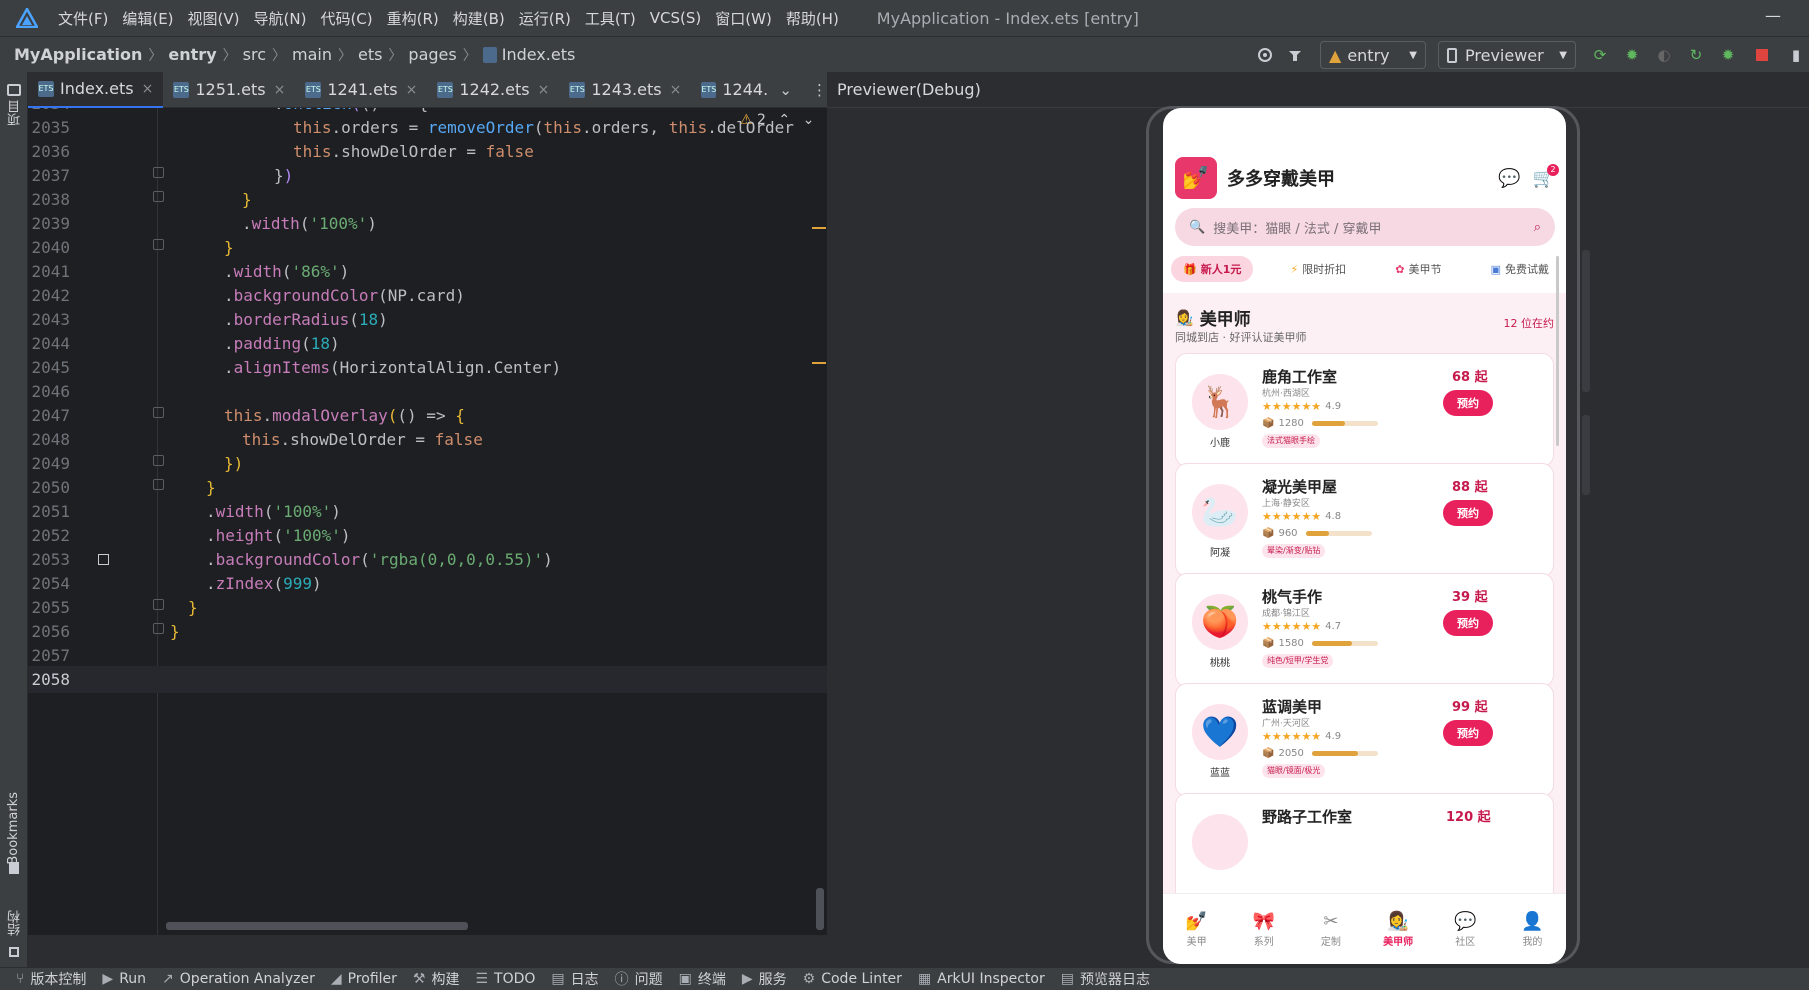  What do you see at coordinates (1509, 178) in the screenshot?
I see `chat-icon: 💬` at bounding box center [1509, 178].